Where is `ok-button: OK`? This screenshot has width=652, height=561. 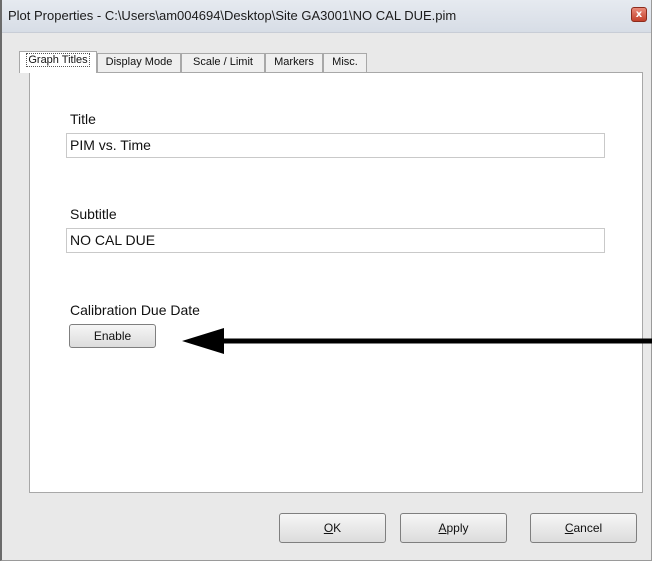 ok-button: OK is located at coordinates (332, 528).